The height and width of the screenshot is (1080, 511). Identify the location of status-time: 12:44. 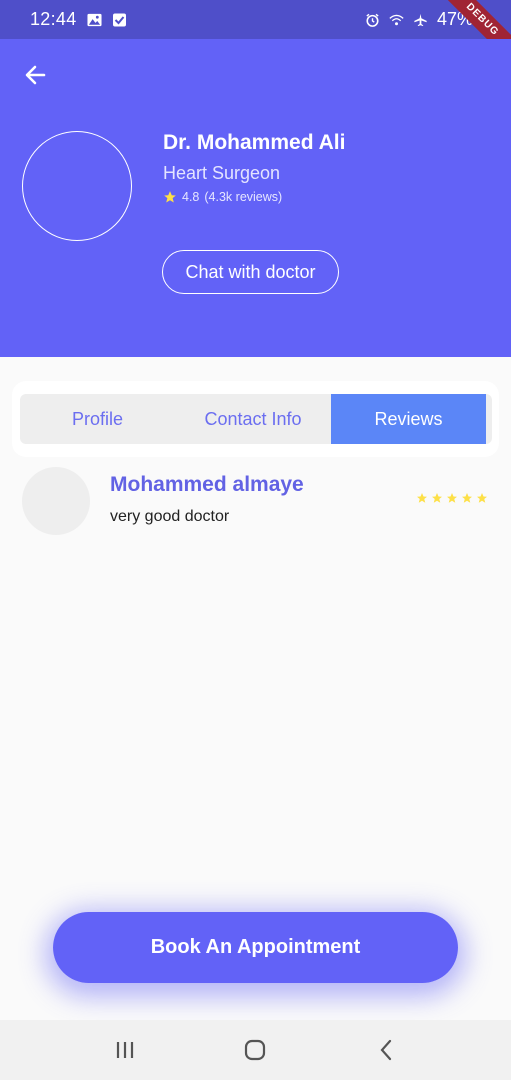
(53, 19).